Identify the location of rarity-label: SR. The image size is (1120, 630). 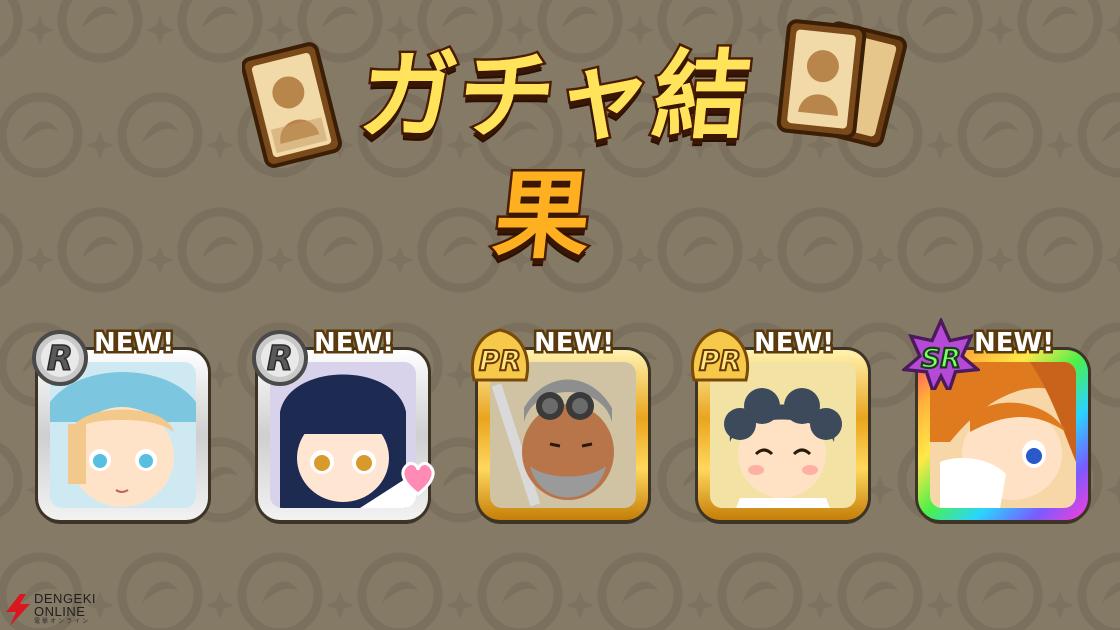
(941, 358).